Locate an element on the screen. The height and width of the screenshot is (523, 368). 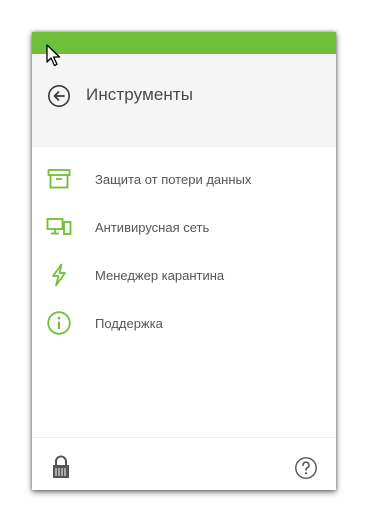
menu-item-support: Поддержка is located at coordinates (184, 322).